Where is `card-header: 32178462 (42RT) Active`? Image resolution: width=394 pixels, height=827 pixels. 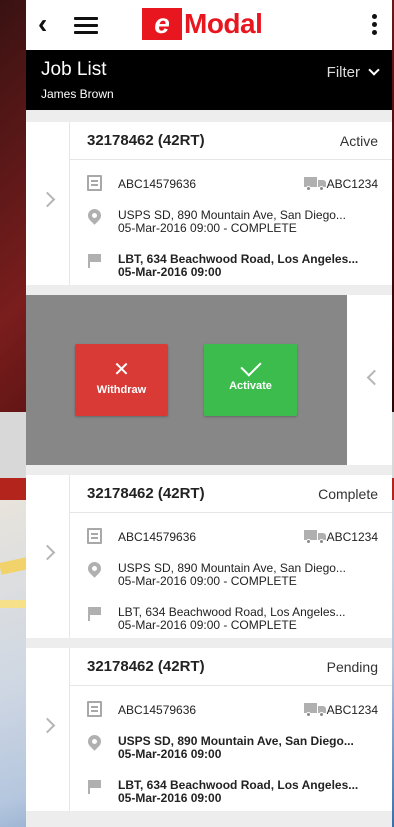
card-header: 32178462 (42RT) Active is located at coordinates (231, 141).